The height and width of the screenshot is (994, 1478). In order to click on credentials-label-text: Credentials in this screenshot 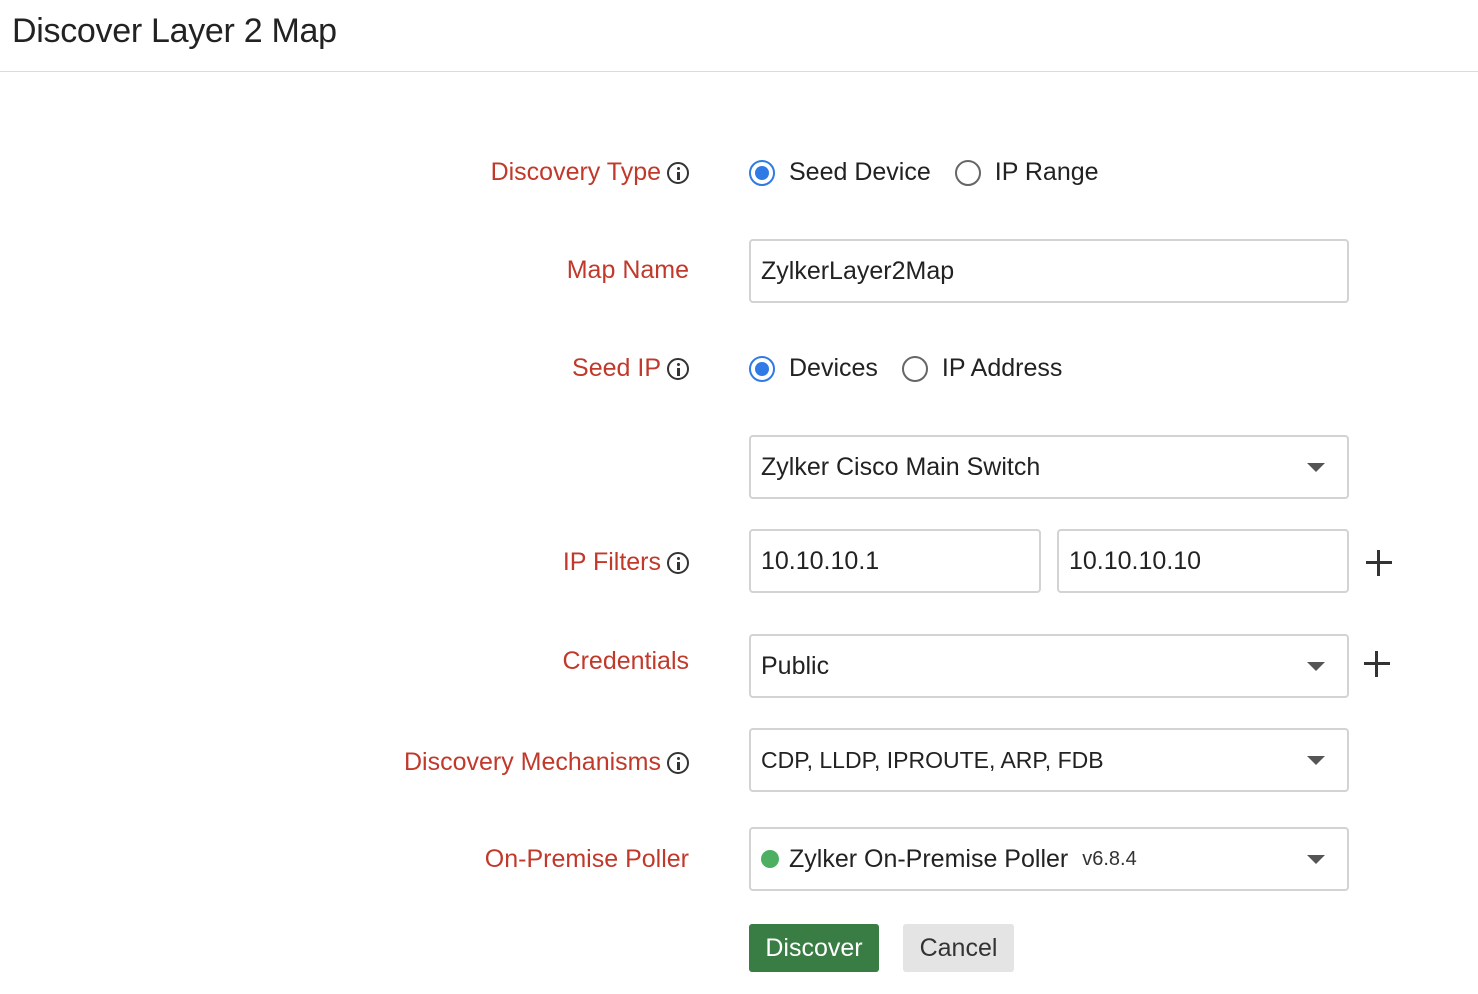, I will do `click(625, 661)`.